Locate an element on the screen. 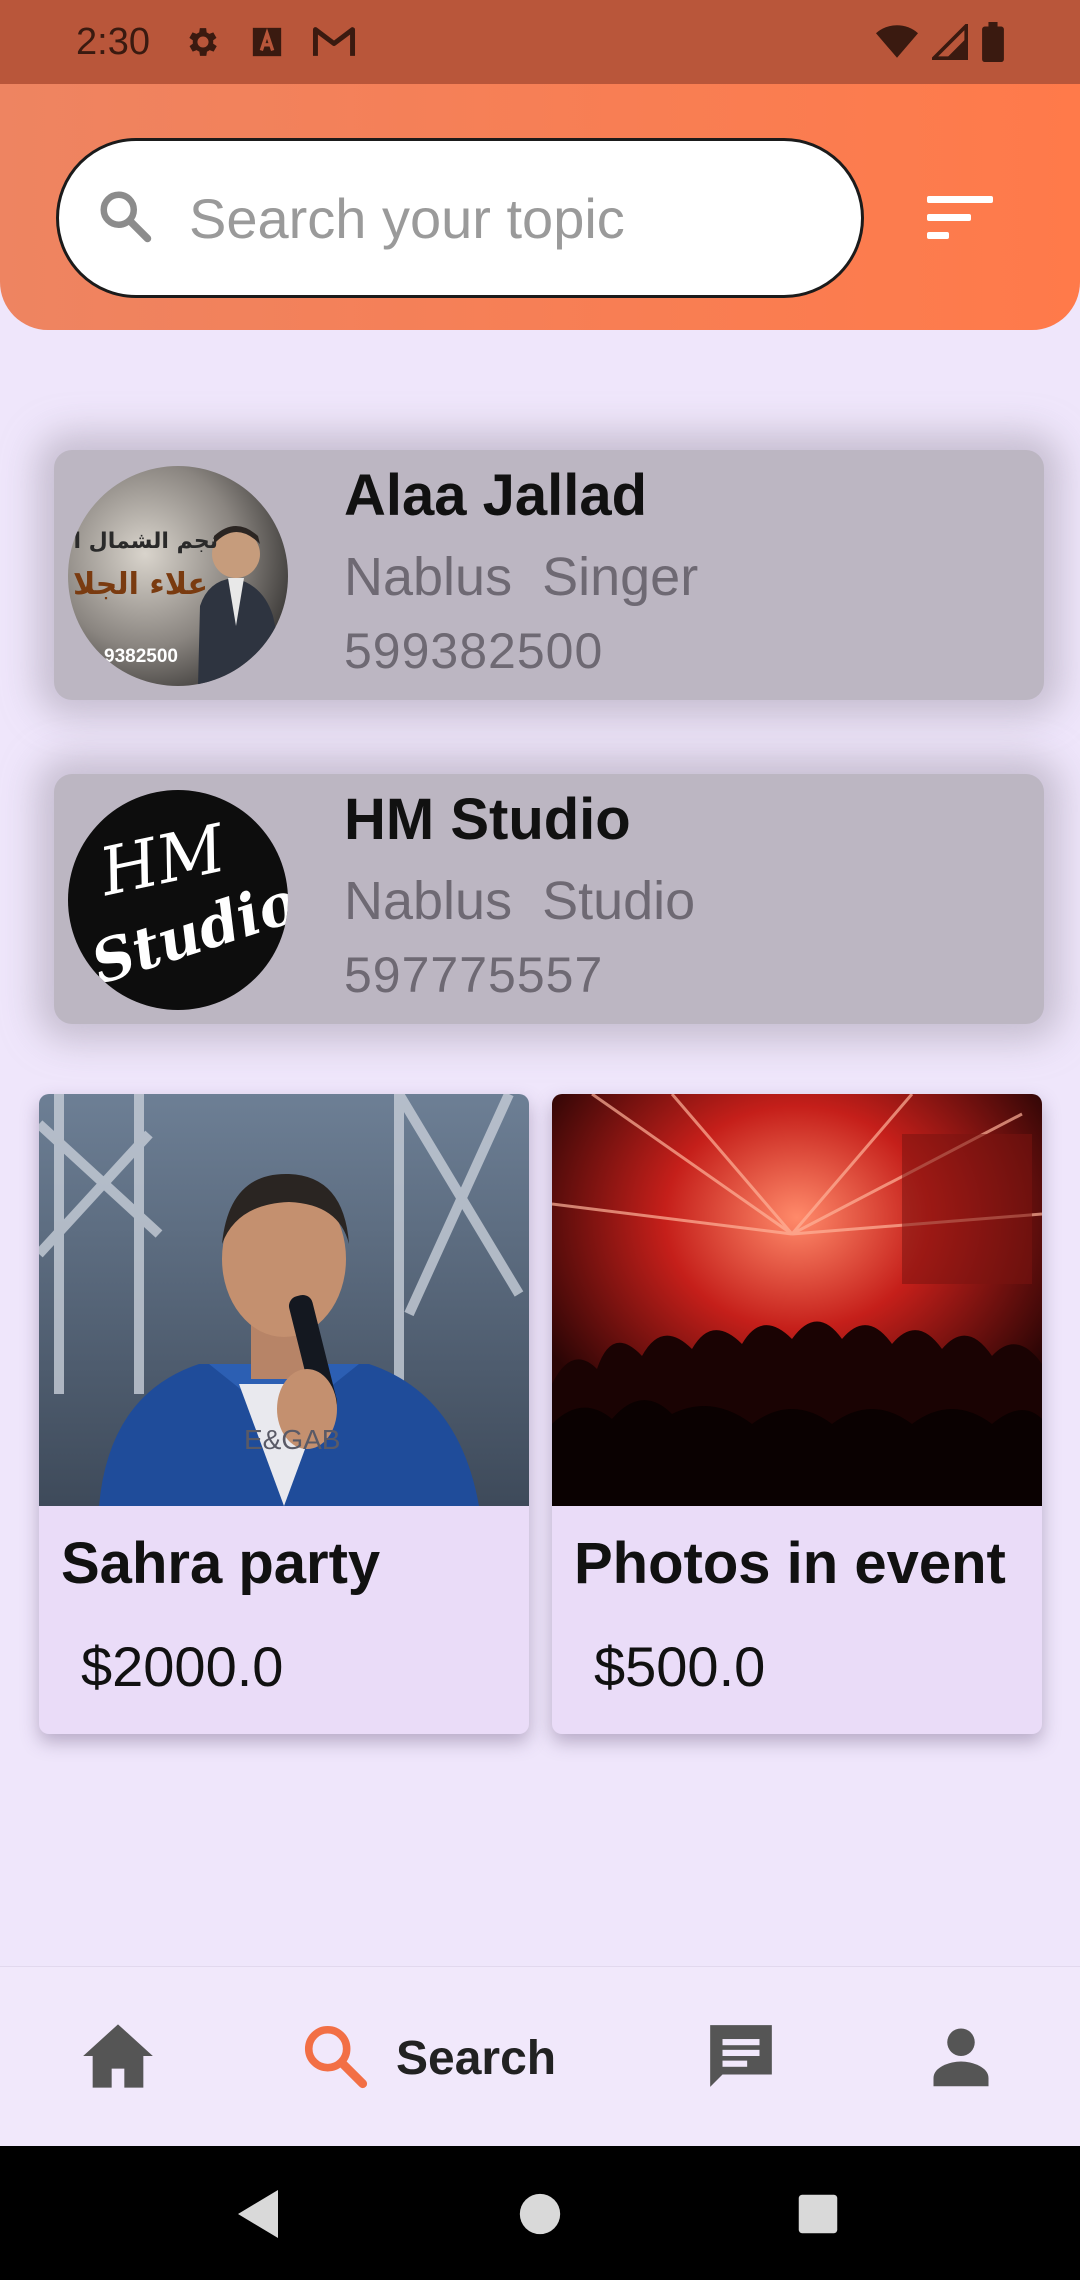 The image size is (1080, 2280). shirt-text: E&GAB is located at coordinates (292, 1439).